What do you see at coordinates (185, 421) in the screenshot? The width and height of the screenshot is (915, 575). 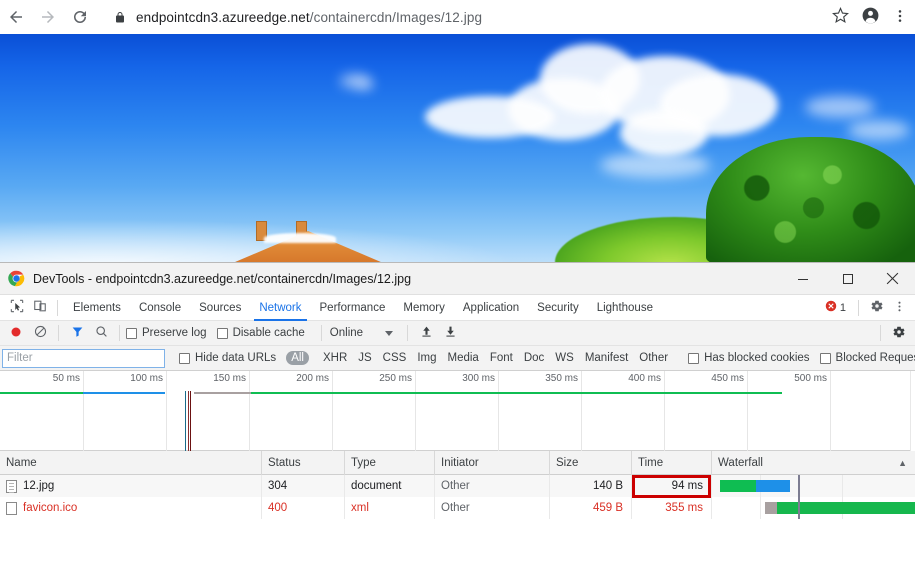 I see `domcontentloaded-marker` at bounding box center [185, 421].